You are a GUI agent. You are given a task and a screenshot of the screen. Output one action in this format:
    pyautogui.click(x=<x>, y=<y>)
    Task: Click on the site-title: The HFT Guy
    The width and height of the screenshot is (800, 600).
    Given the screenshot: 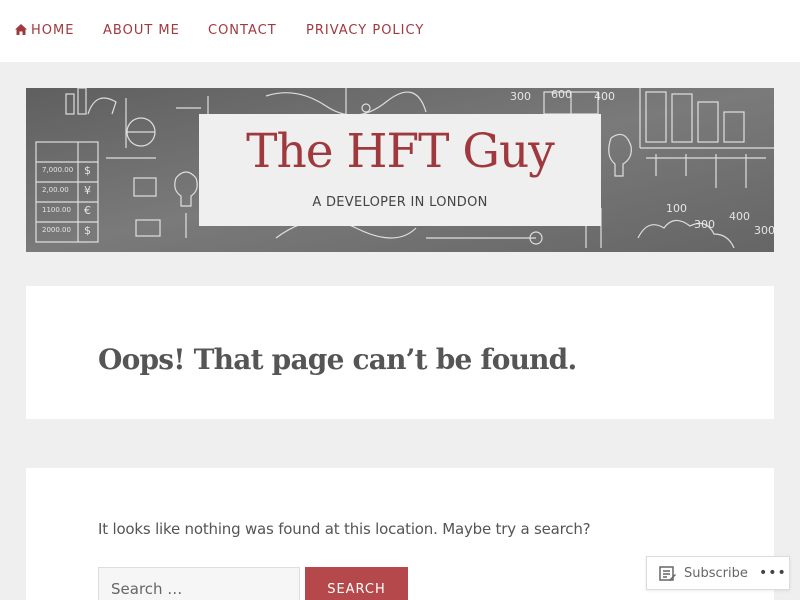 What is the action you would take?
    pyautogui.click(x=400, y=151)
    